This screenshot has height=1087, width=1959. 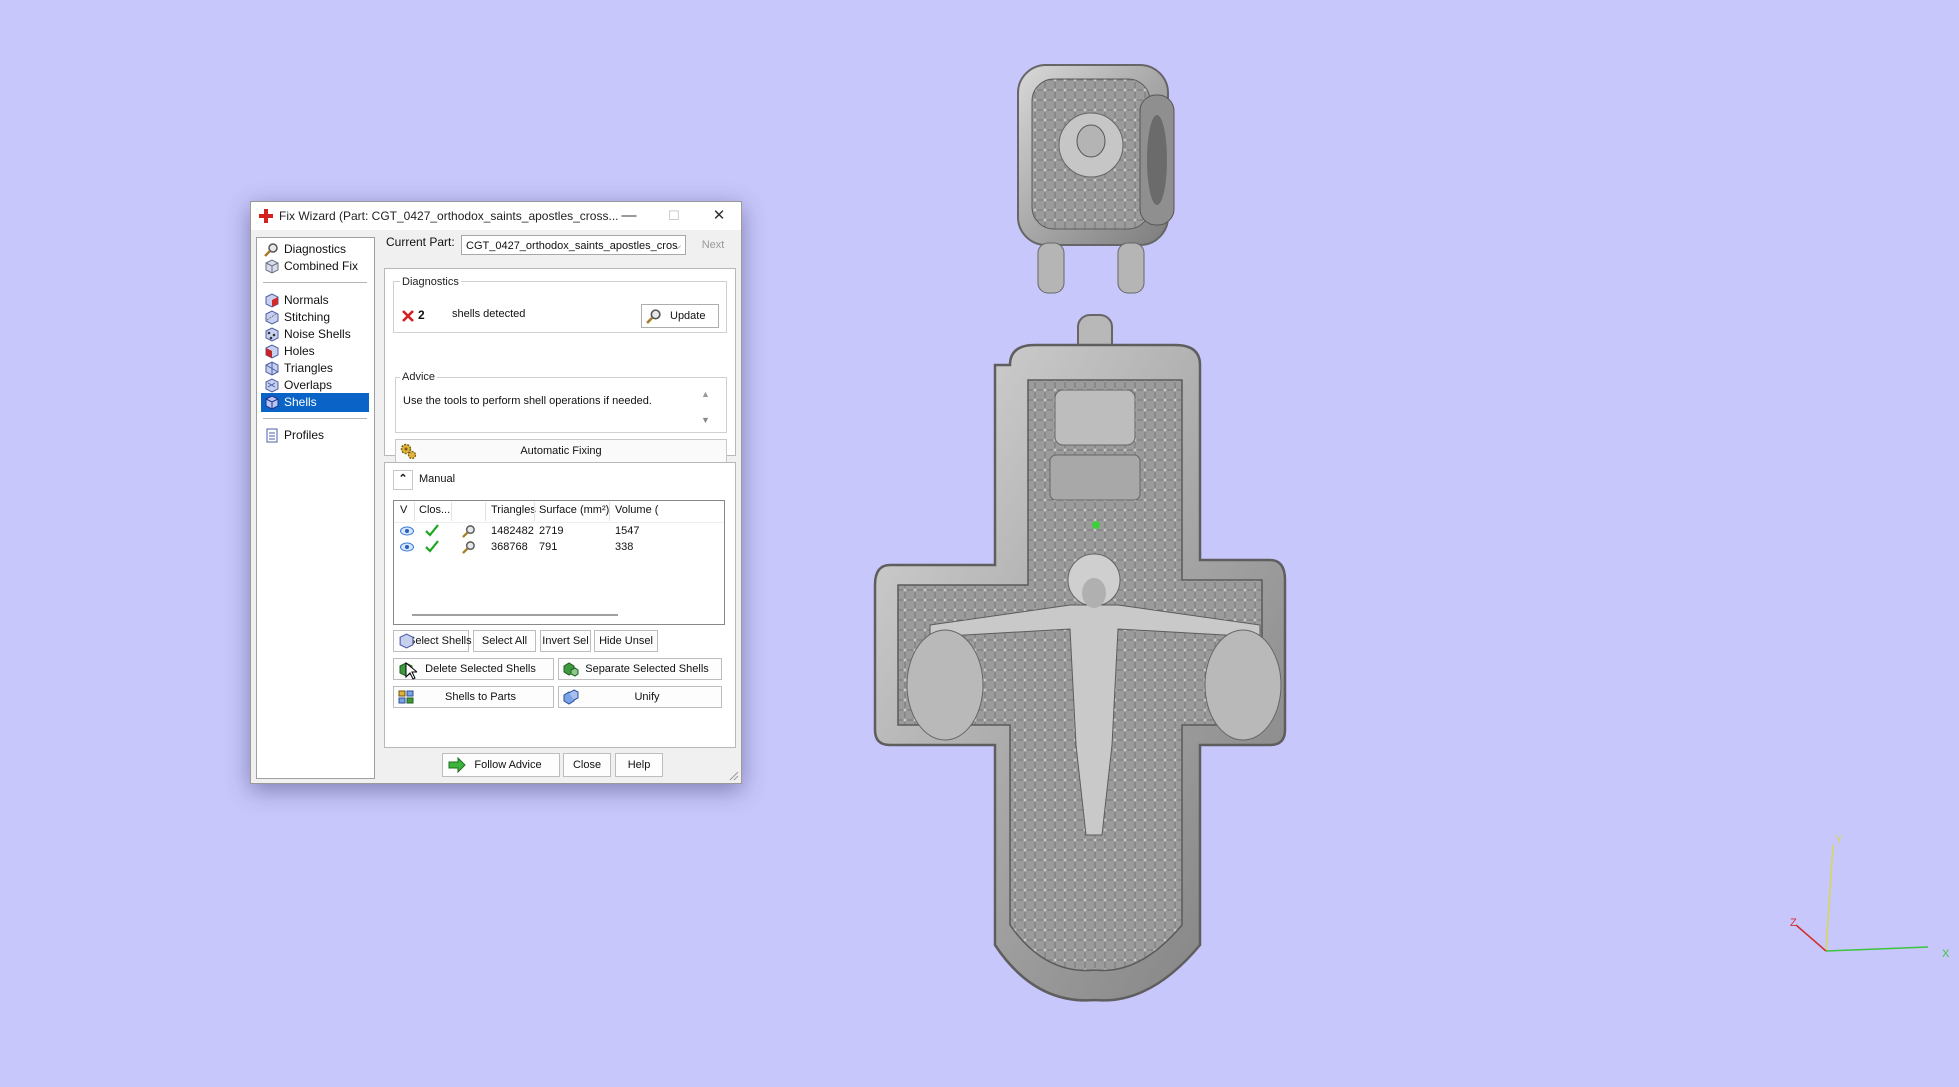 What do you see at coordinates (432, 546) in the screenshot?
I see `checkmark-icon` at bounding box center [432, 546].